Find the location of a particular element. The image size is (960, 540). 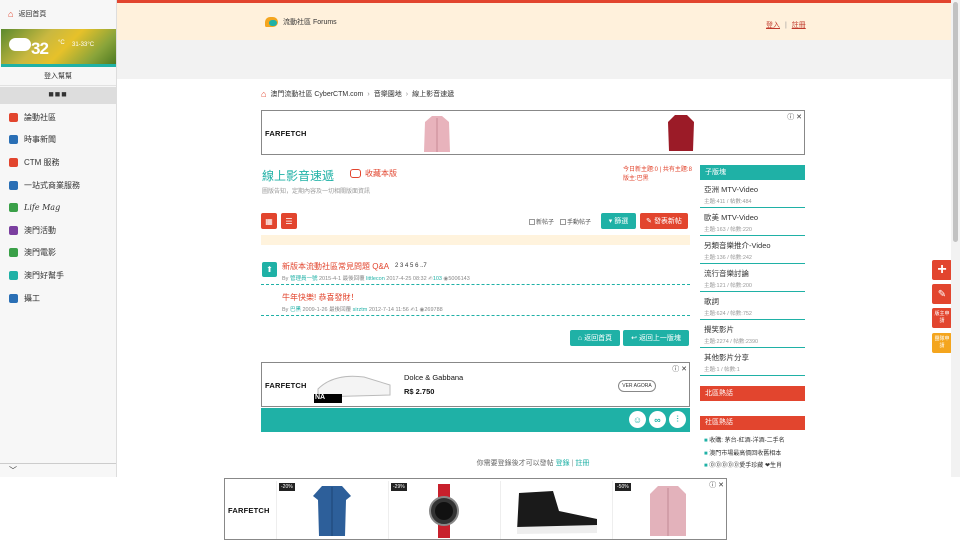

subforum-name: 其他影片分享 is located at coordinates (754, 357).